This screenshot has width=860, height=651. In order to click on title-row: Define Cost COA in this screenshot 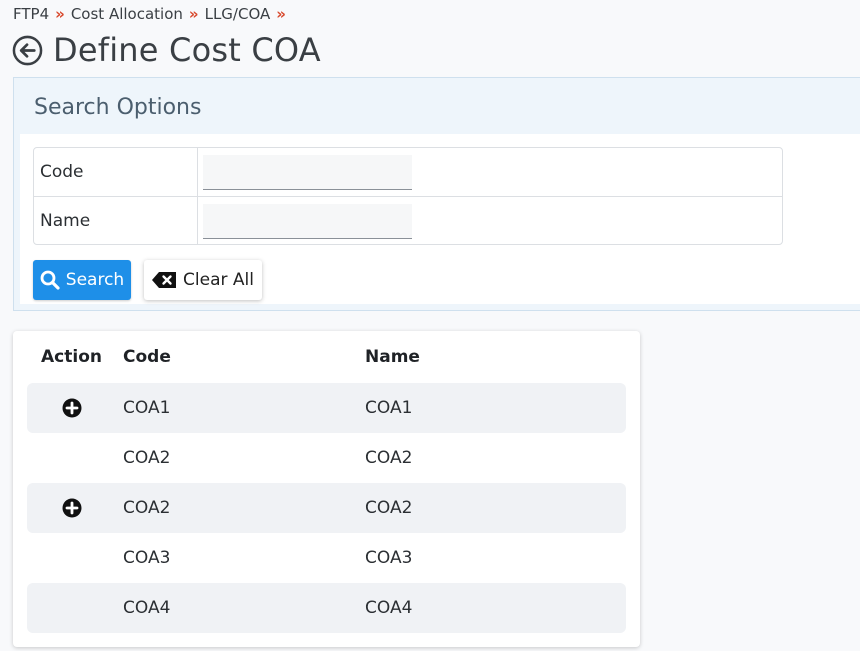, I will do `click(166, 50)`.